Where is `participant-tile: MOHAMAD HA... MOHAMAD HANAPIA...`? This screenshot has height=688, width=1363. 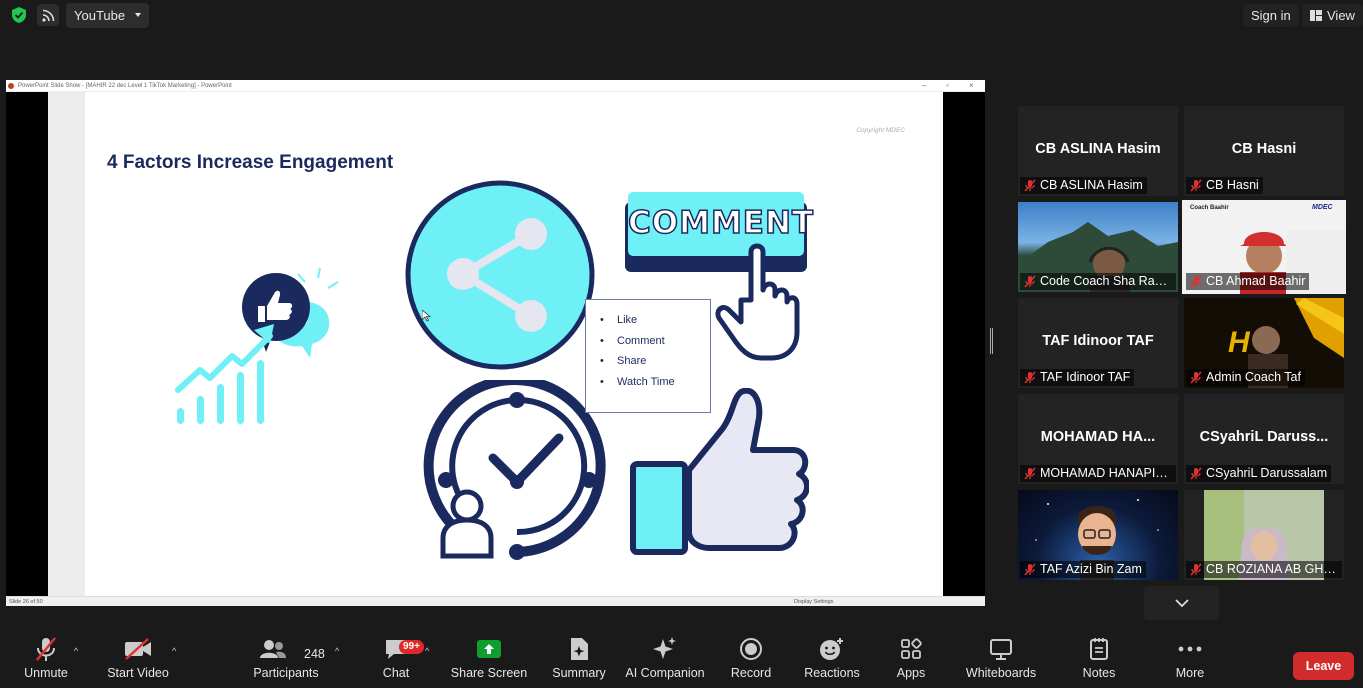 participant-tile: MOHAMAD HA... MOHAMAD HANAPIA... is located at coordinates (1098, 439).